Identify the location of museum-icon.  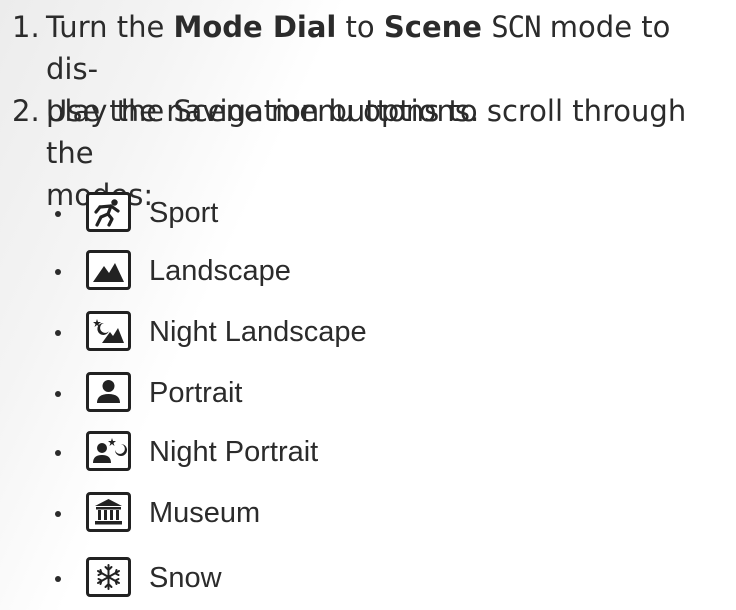
(108, 512).